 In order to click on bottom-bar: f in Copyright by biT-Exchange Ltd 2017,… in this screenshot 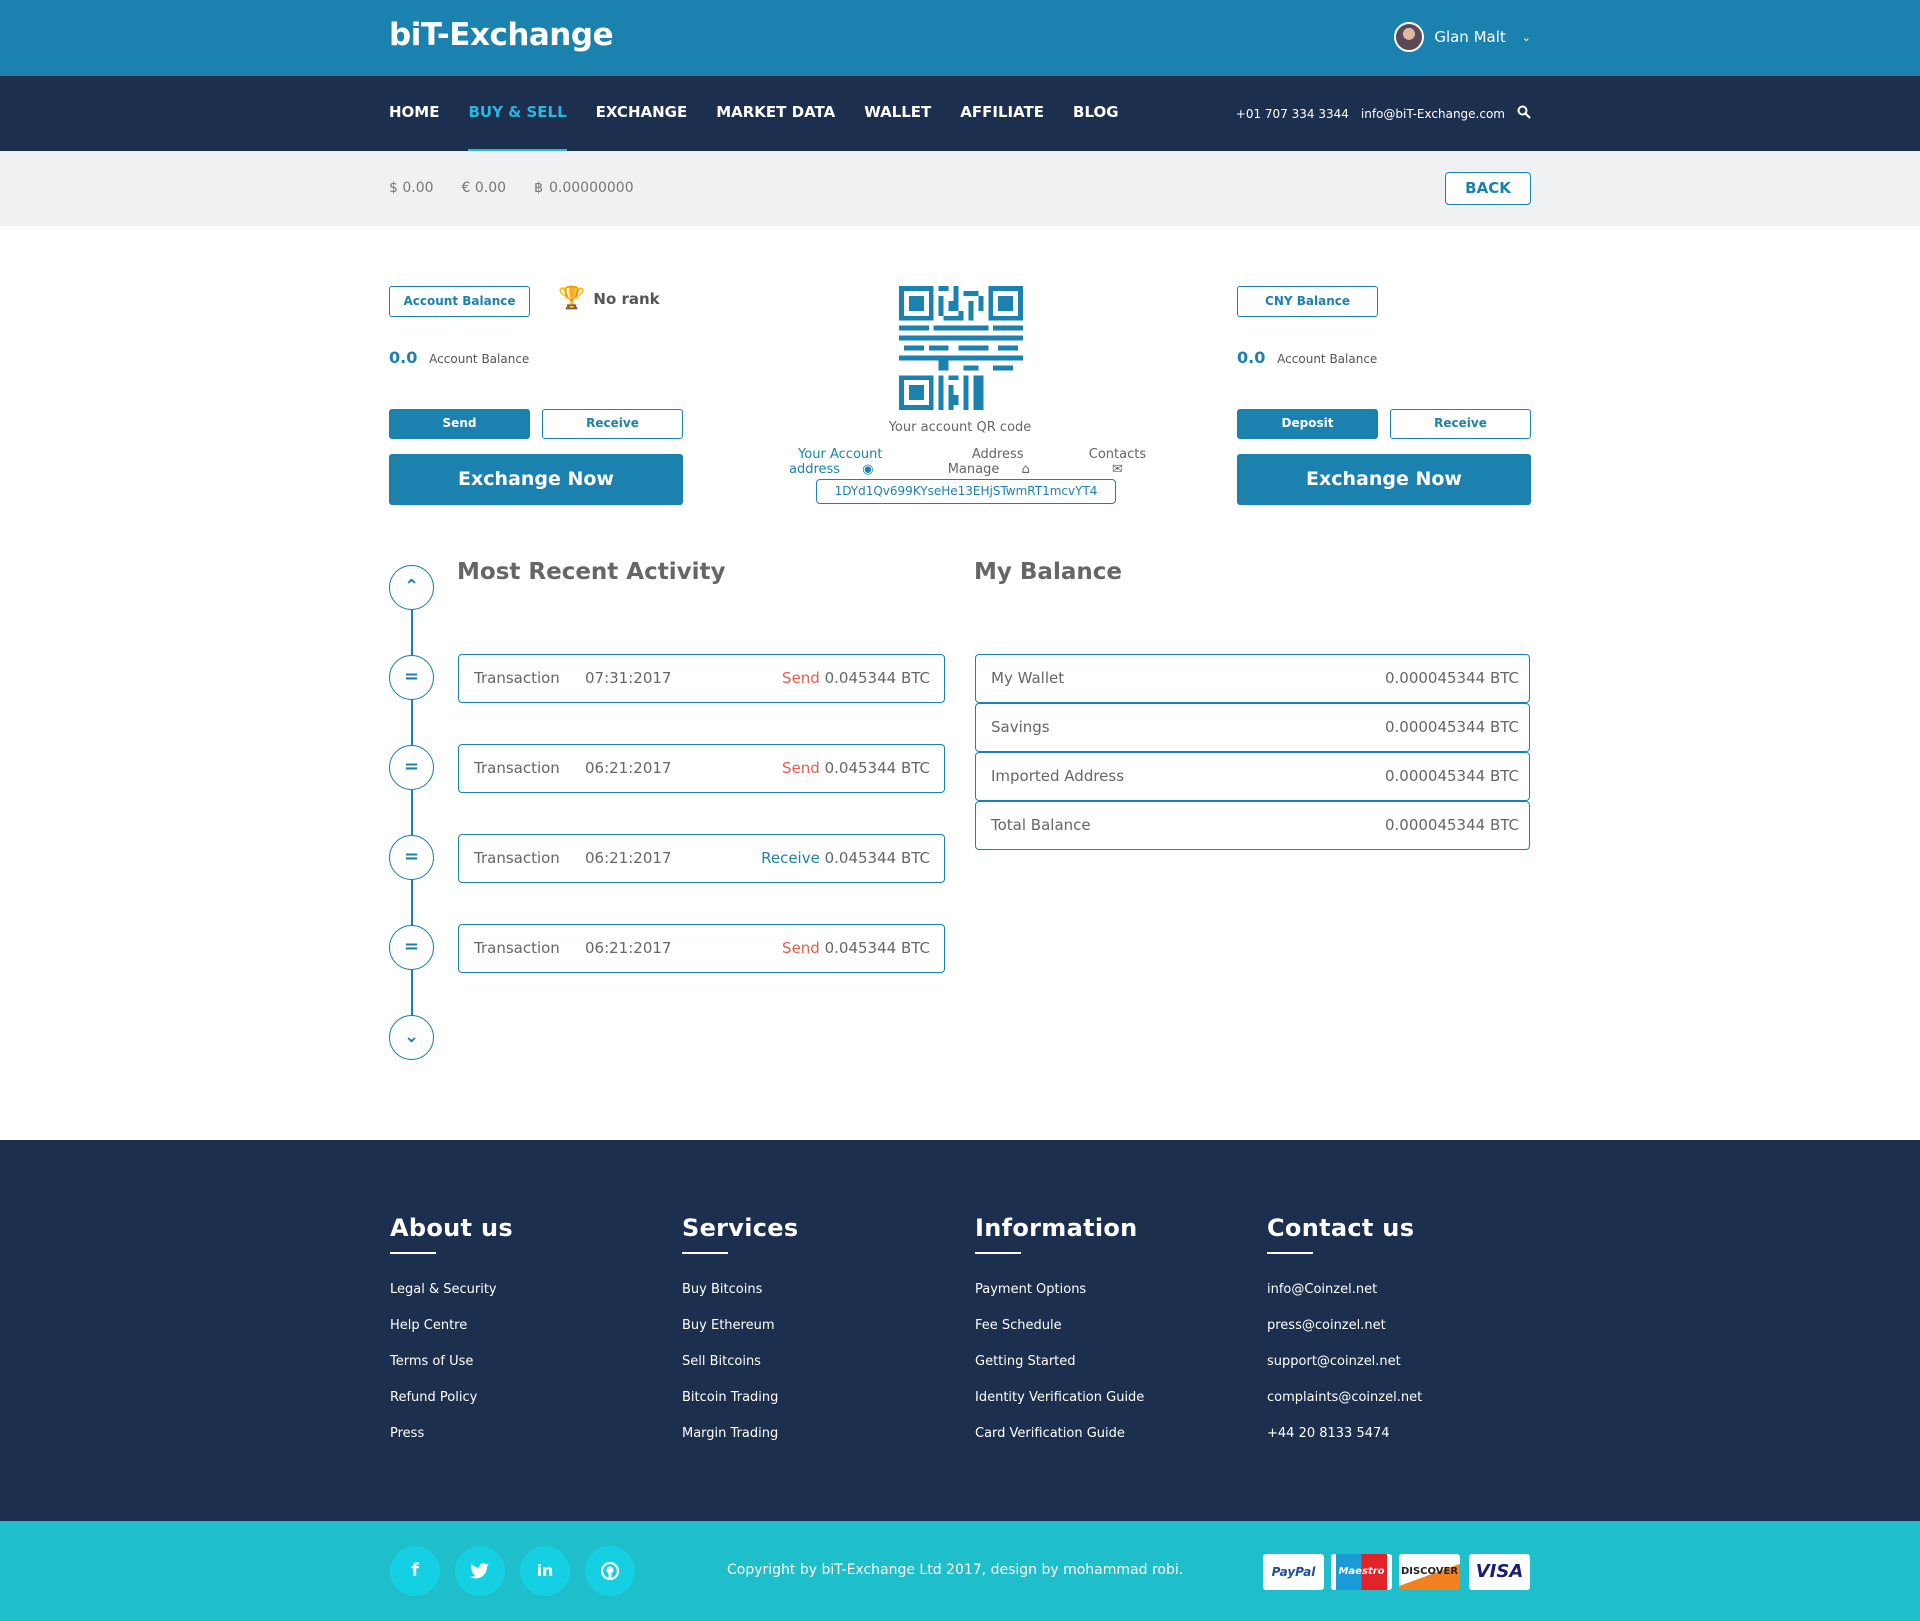, I will do `click(960, 1571)`.